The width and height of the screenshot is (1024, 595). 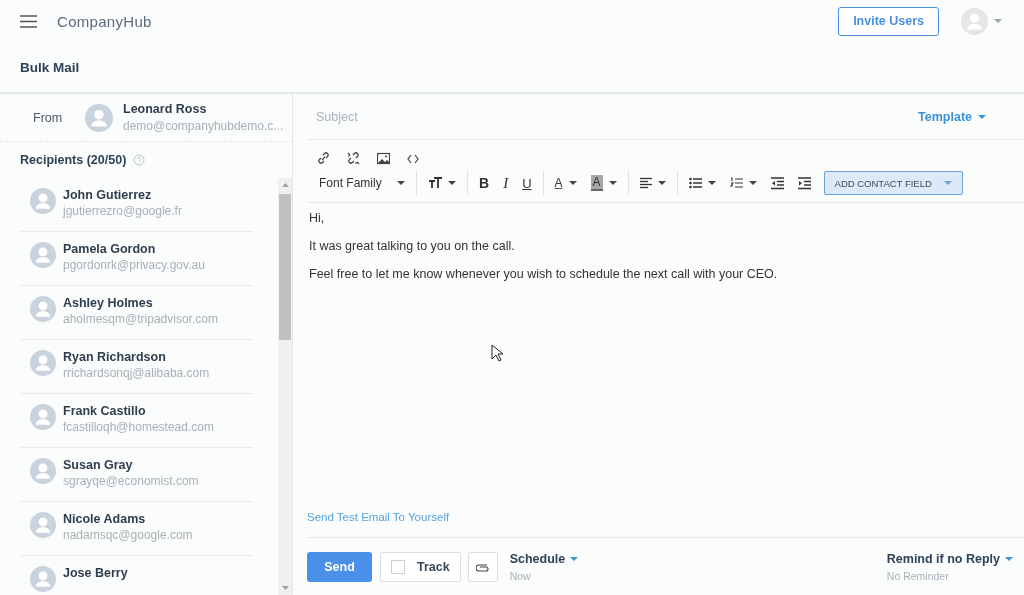 I want to click on recipient-name: John Gutierrez, so click(x=108, y=195).